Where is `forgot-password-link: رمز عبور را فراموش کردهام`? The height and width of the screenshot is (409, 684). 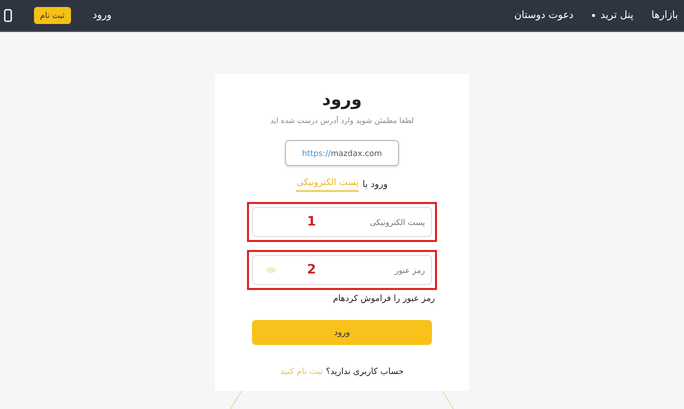
forgot-password-link: رمز عبور را فراموش کردهام is located at coordinates (383, 299).